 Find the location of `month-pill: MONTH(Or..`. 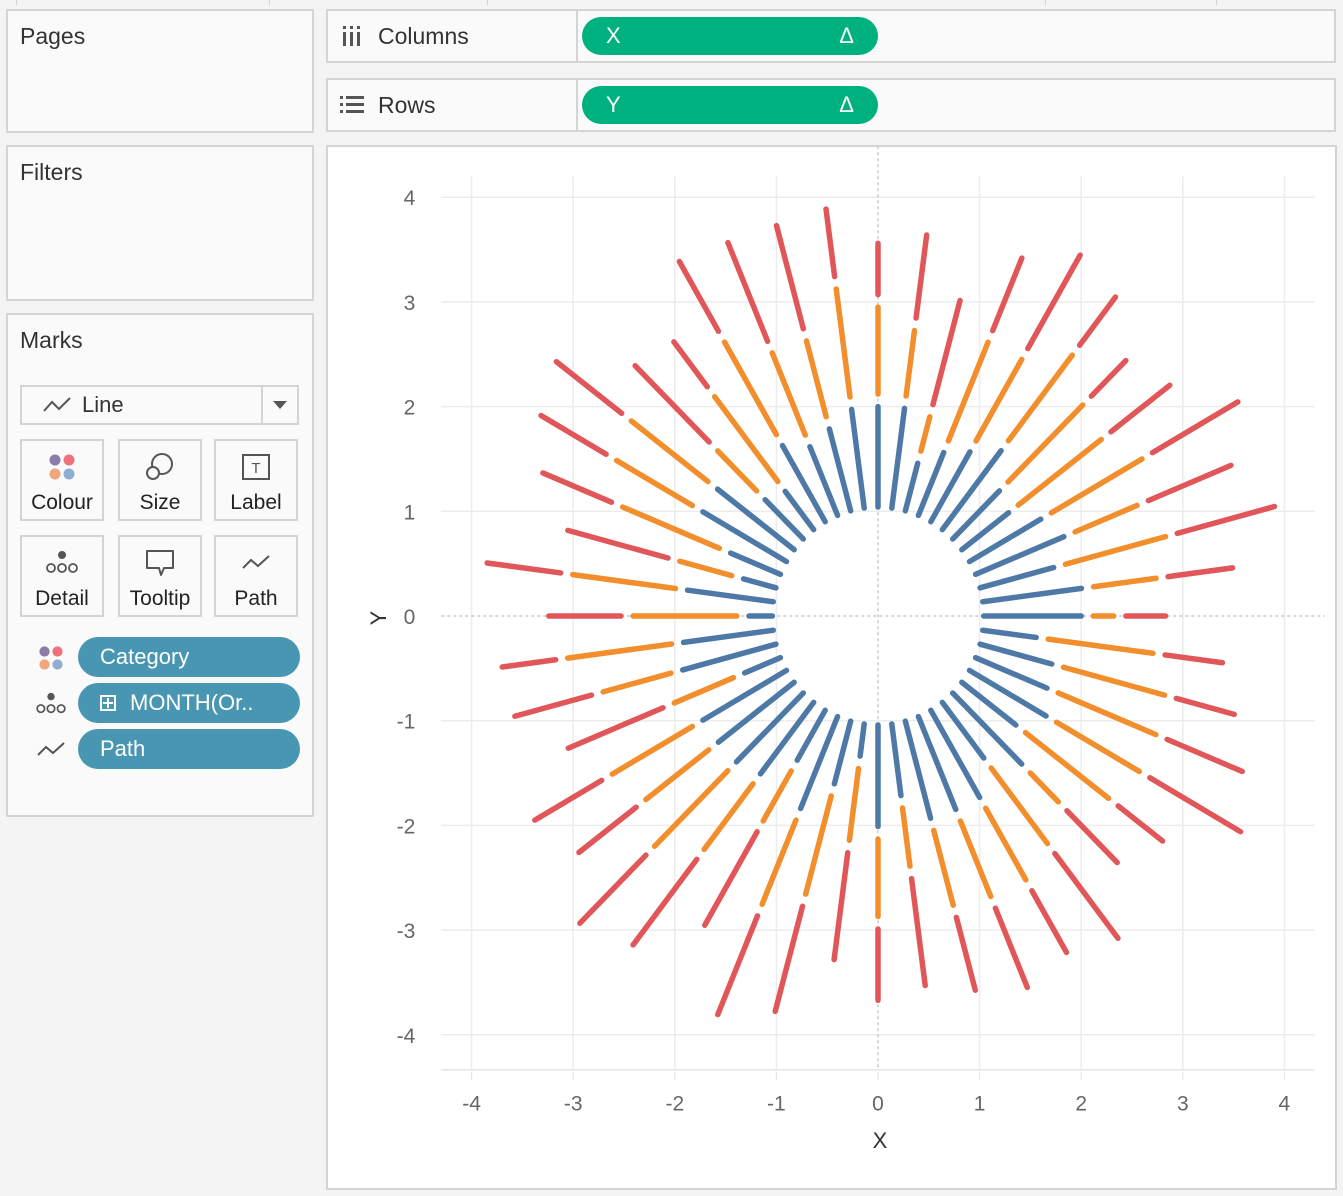

month-pill: MONTH(Or.. is located at coordinates (189, 703).